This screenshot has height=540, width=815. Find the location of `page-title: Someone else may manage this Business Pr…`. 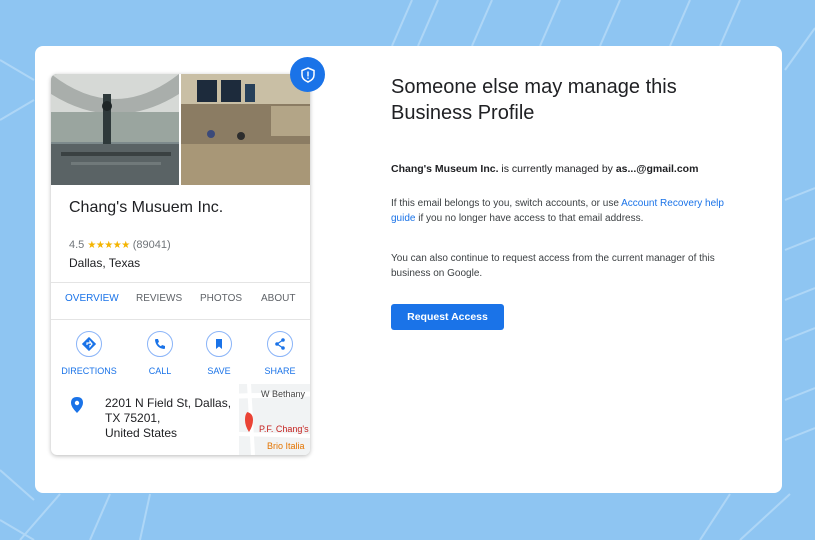

page-title: Someone else may manage this Business Pr… is located at coordinates (534, 100).